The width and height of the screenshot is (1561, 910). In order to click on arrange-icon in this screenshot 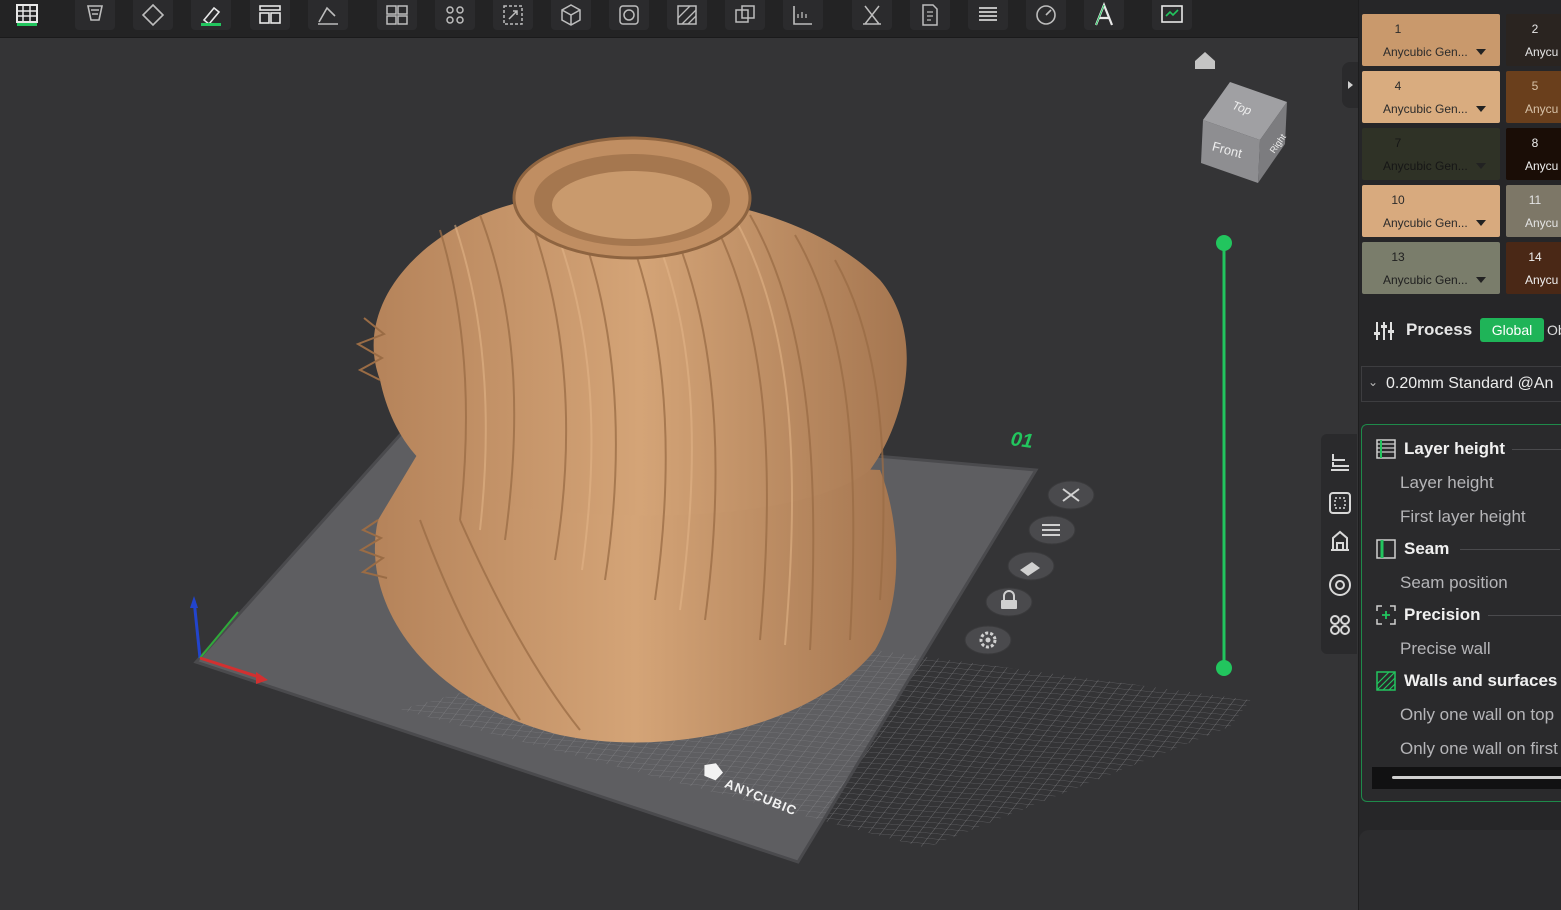, I will do `click(95, 15)`.